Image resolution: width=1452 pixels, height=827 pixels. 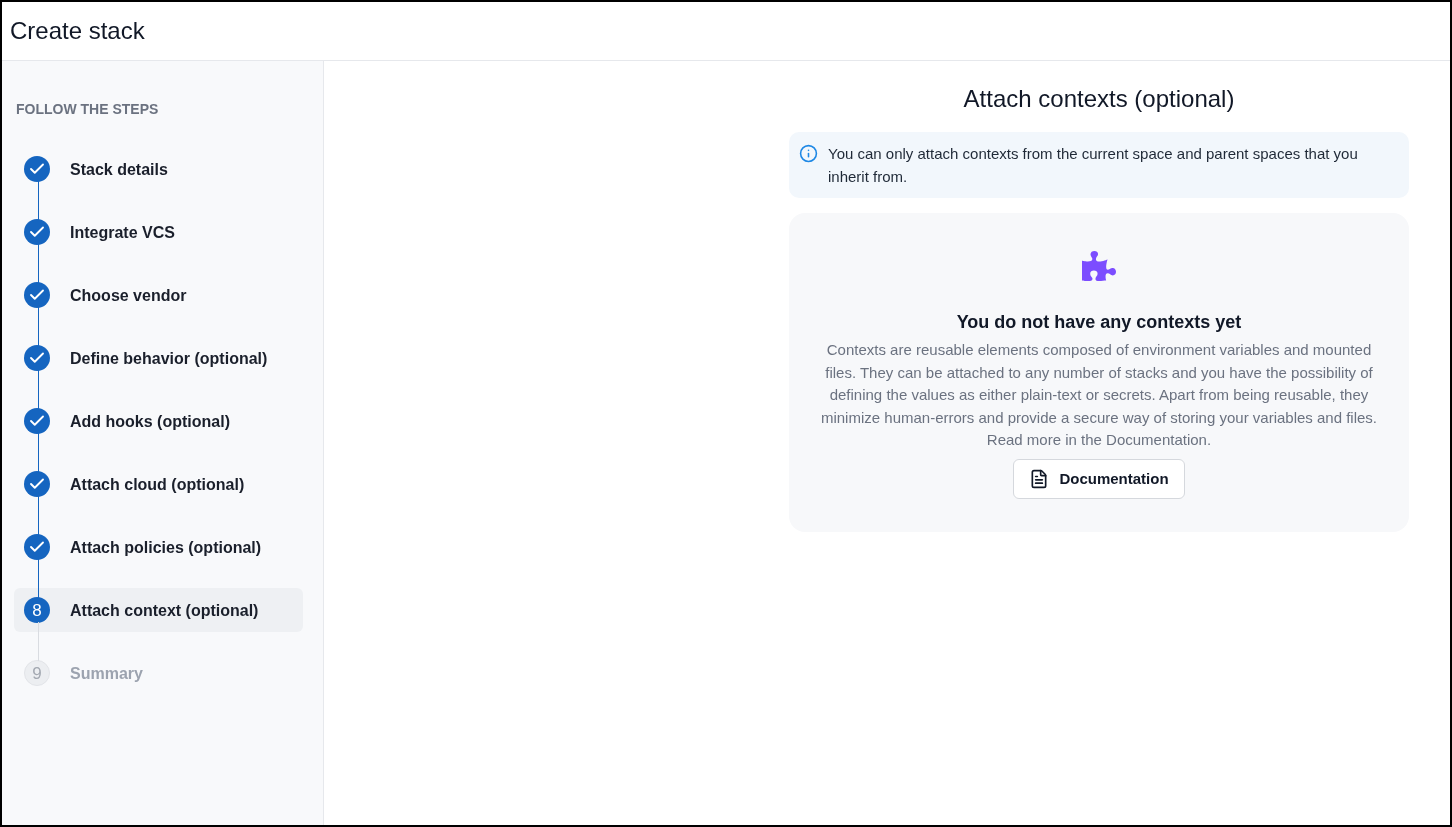 What do you see at coordinates (158, 610) in the screenshot?
I see `step-item: 8 Attach context (optional)` at bounding box center [158, 610].